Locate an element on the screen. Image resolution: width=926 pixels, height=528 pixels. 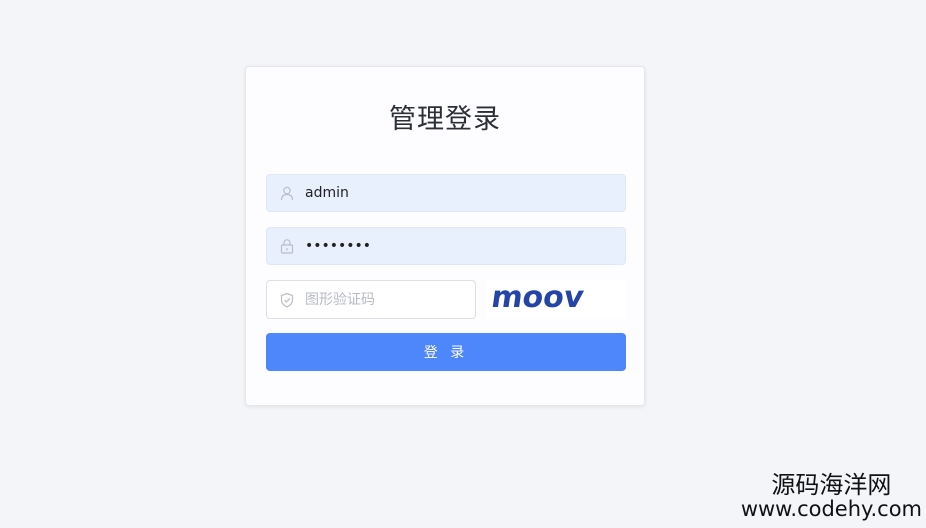
shield-check-icon is located at coordinates (287, 300).